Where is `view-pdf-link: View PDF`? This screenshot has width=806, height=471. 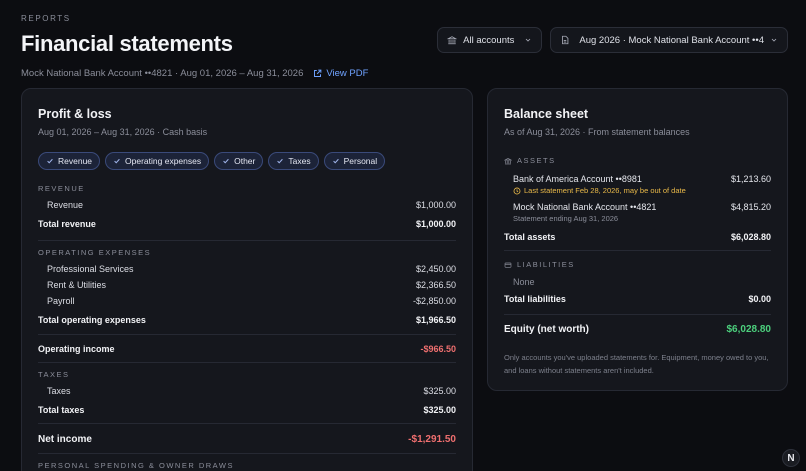
view-pdf-link: View PDF is located at coordinates (340, 73).